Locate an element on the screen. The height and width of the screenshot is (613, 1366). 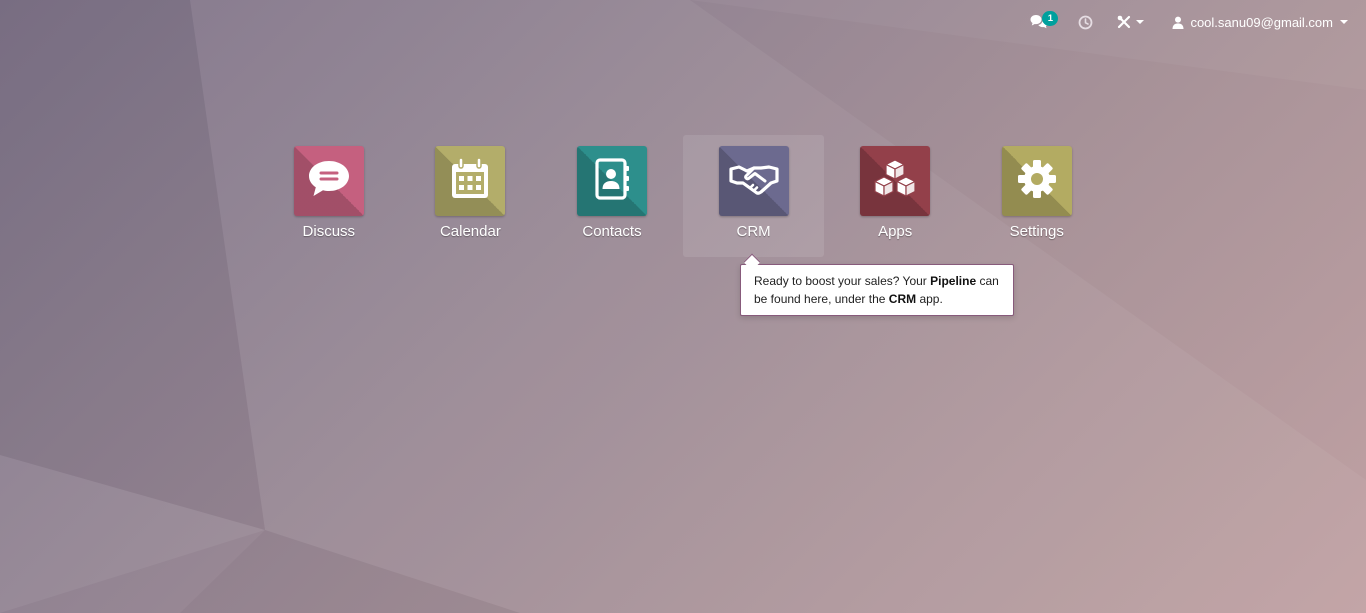
tooltip-bold-pipeline: Pipeline is located at coordinates (953, 281).